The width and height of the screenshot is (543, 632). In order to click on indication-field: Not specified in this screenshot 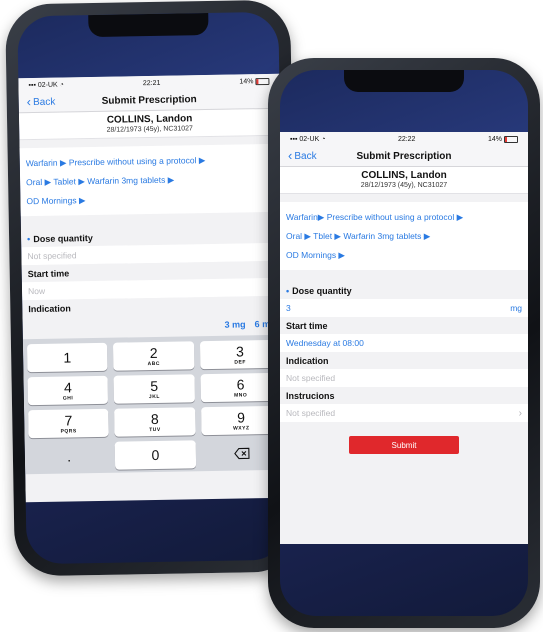, I will do `click(404, 378)`.